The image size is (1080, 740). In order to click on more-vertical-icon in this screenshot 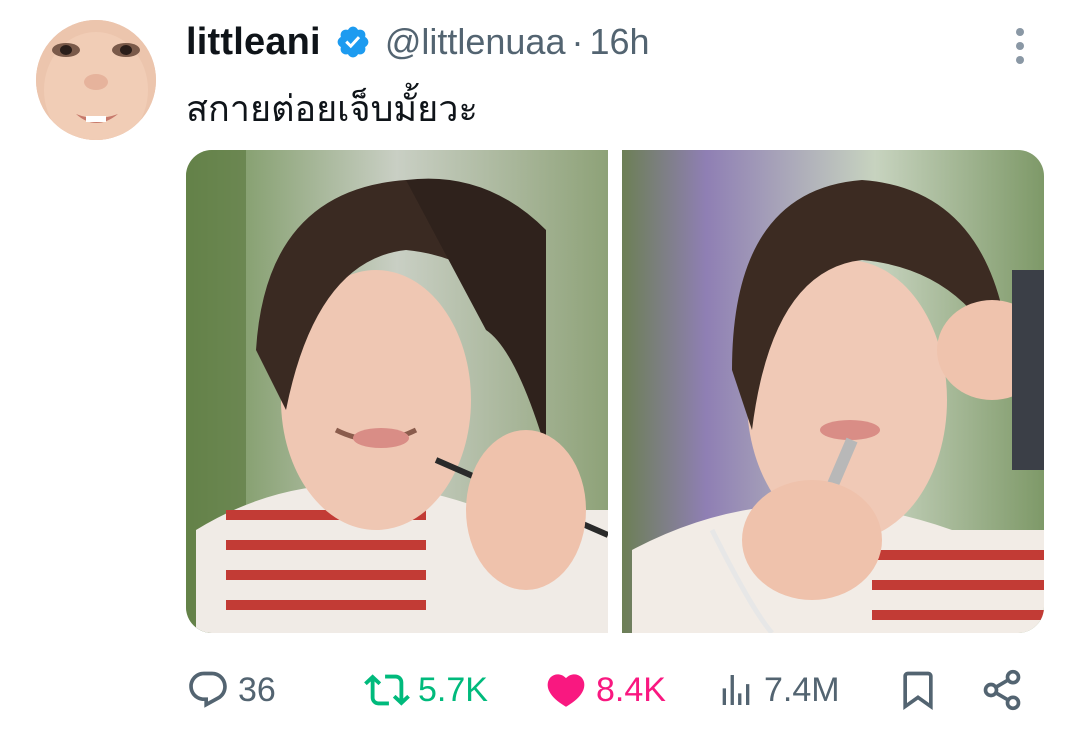, I will do `click(1020, 46)`.